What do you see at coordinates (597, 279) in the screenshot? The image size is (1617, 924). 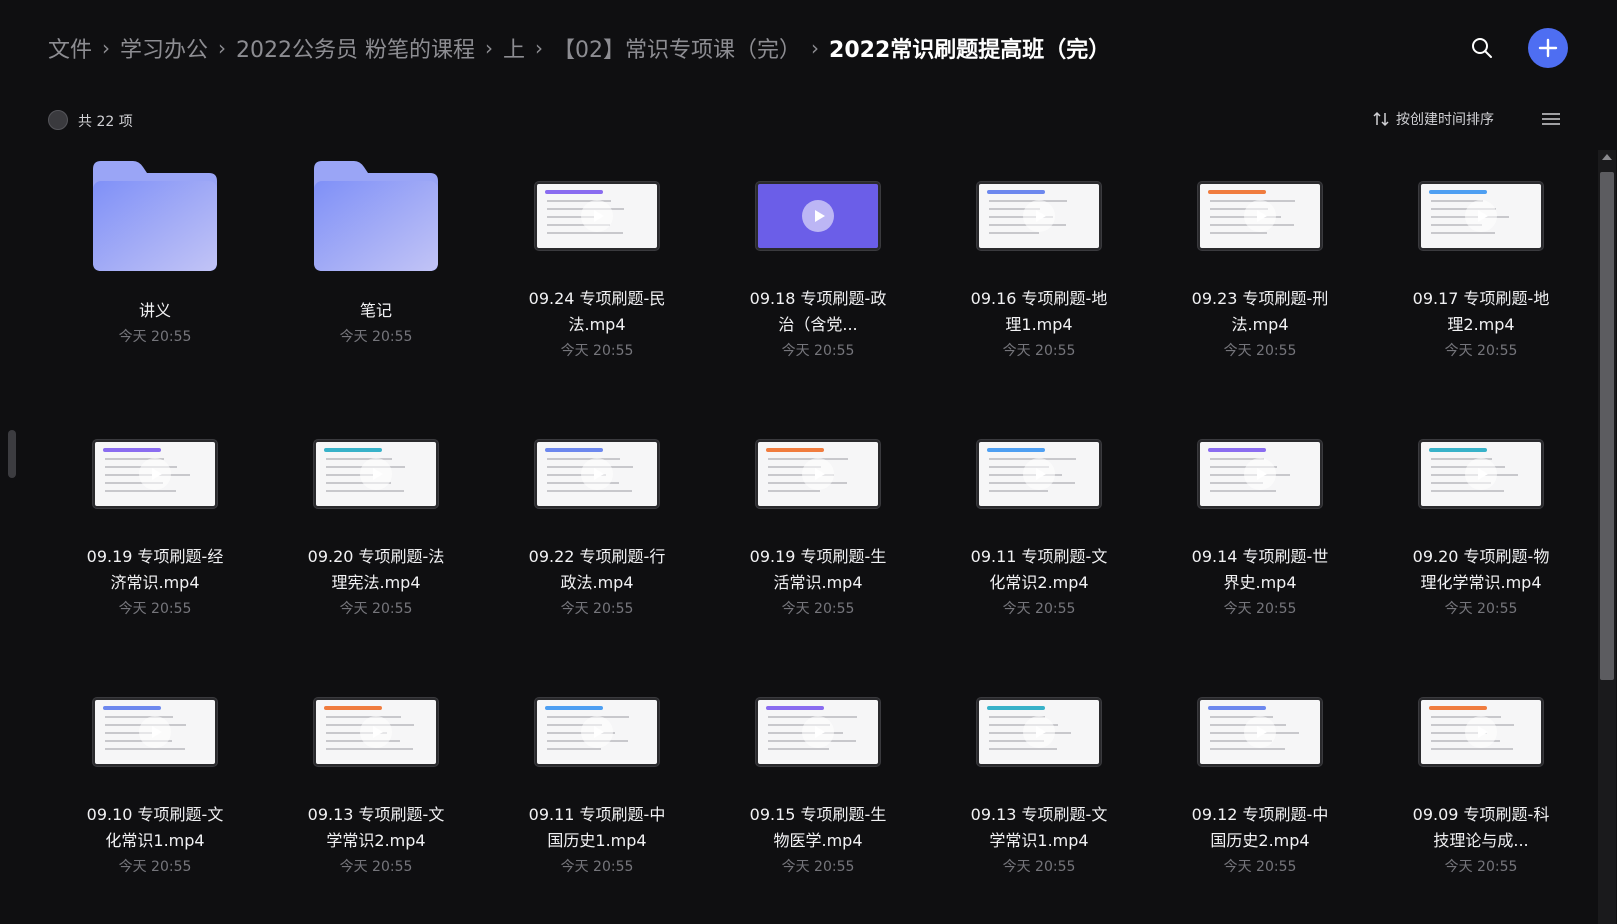 I see `video-file-item: 09.24 专项刷题-民法.mp4 今天 20:55` at bounding box center [597, 279].